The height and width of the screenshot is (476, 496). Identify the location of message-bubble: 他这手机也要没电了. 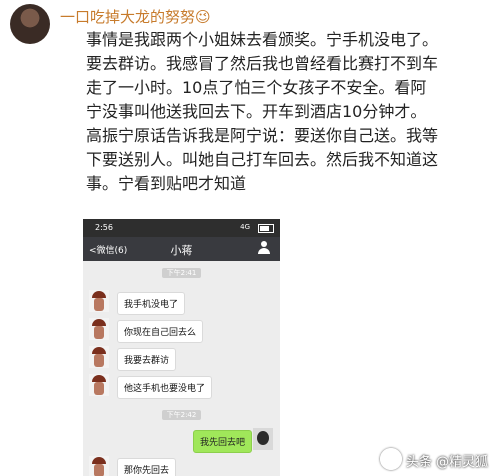
(165, 387).